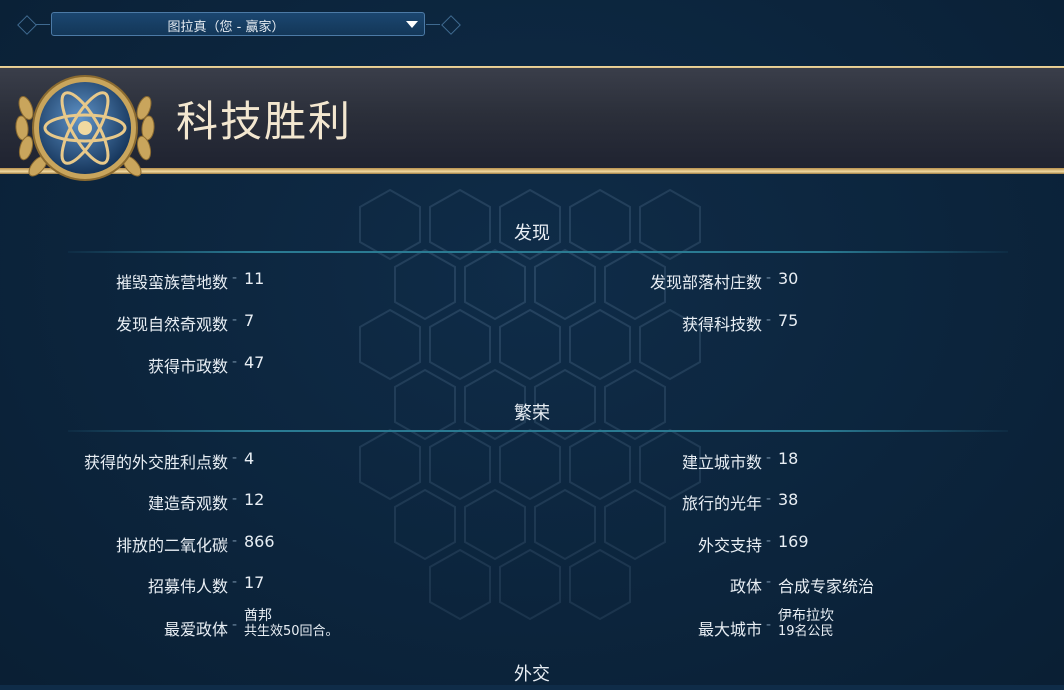  Describe the element at coordinates (532, 233) in the screenshot. I see `section-title-discovery: 发现` at that location.